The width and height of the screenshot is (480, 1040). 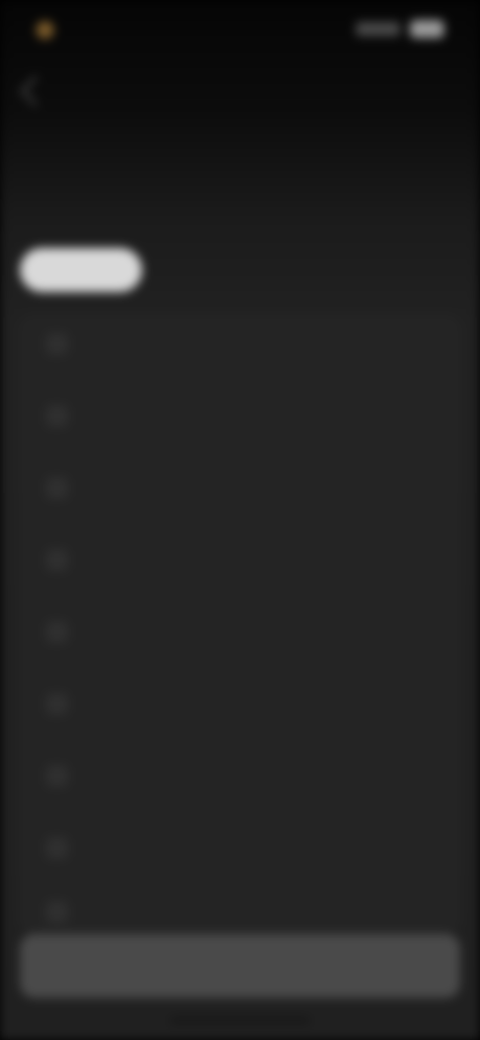 I want to click on home-indicator, so click(x=240, y=1020).